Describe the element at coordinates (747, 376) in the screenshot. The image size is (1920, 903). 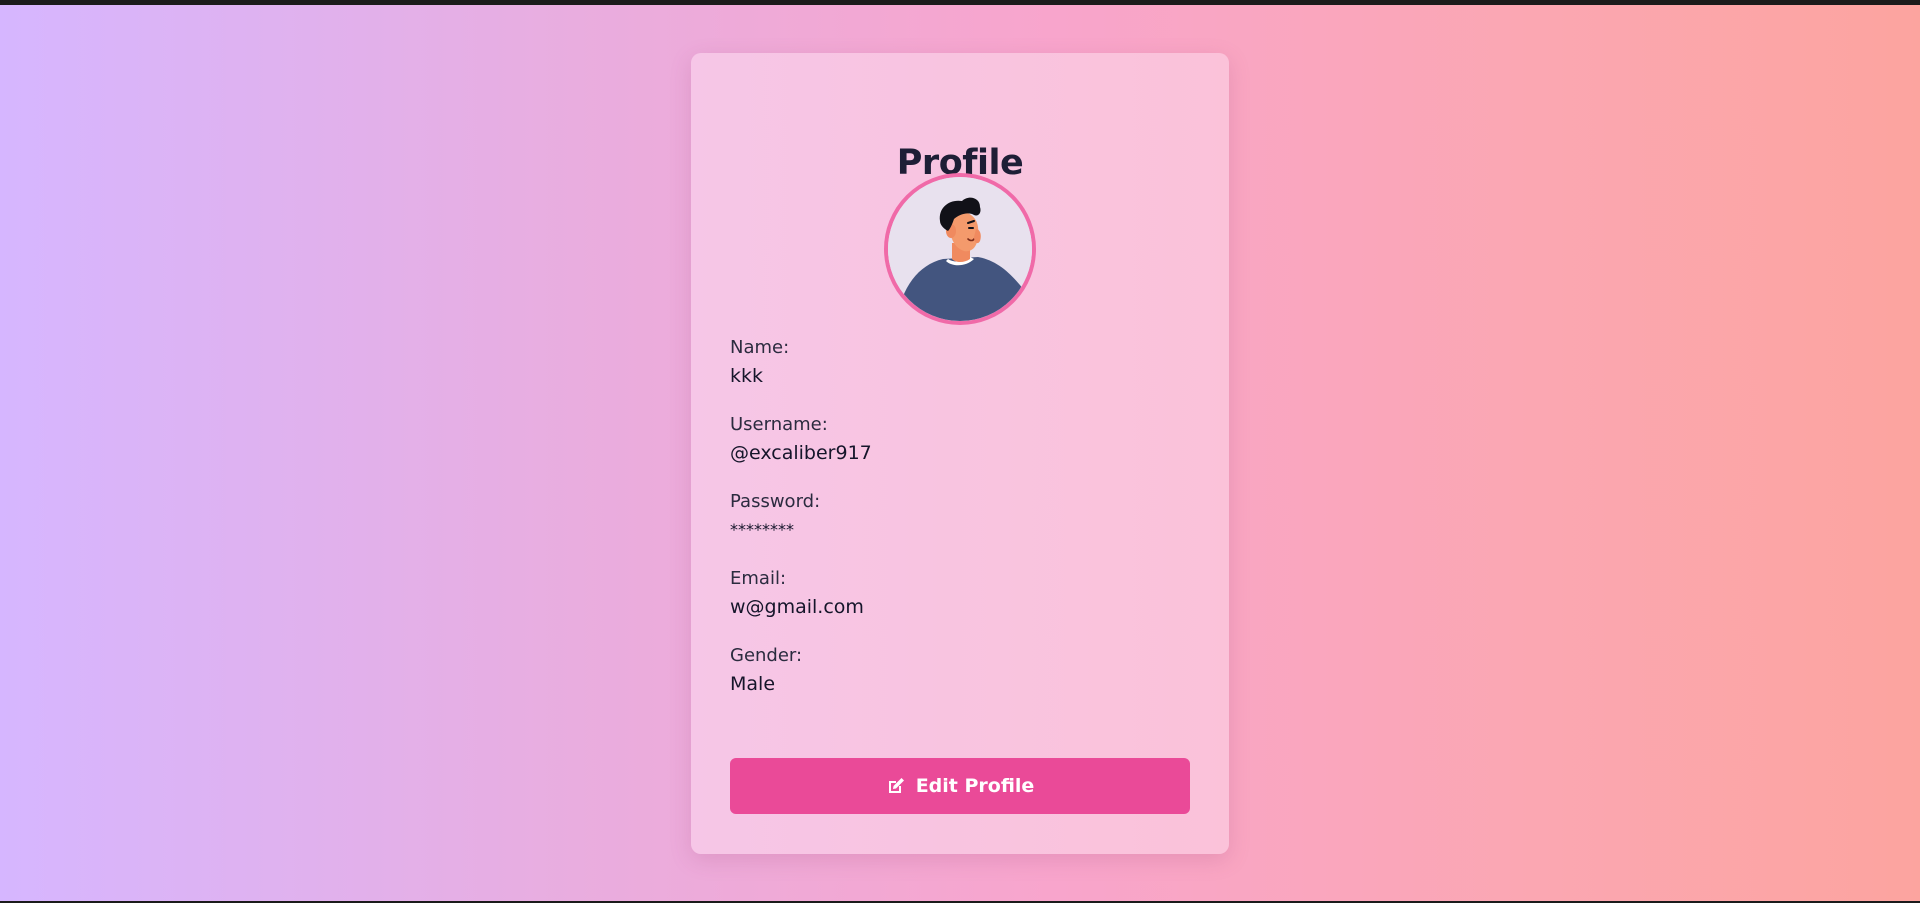
I see `name-value: kkk` at that location.